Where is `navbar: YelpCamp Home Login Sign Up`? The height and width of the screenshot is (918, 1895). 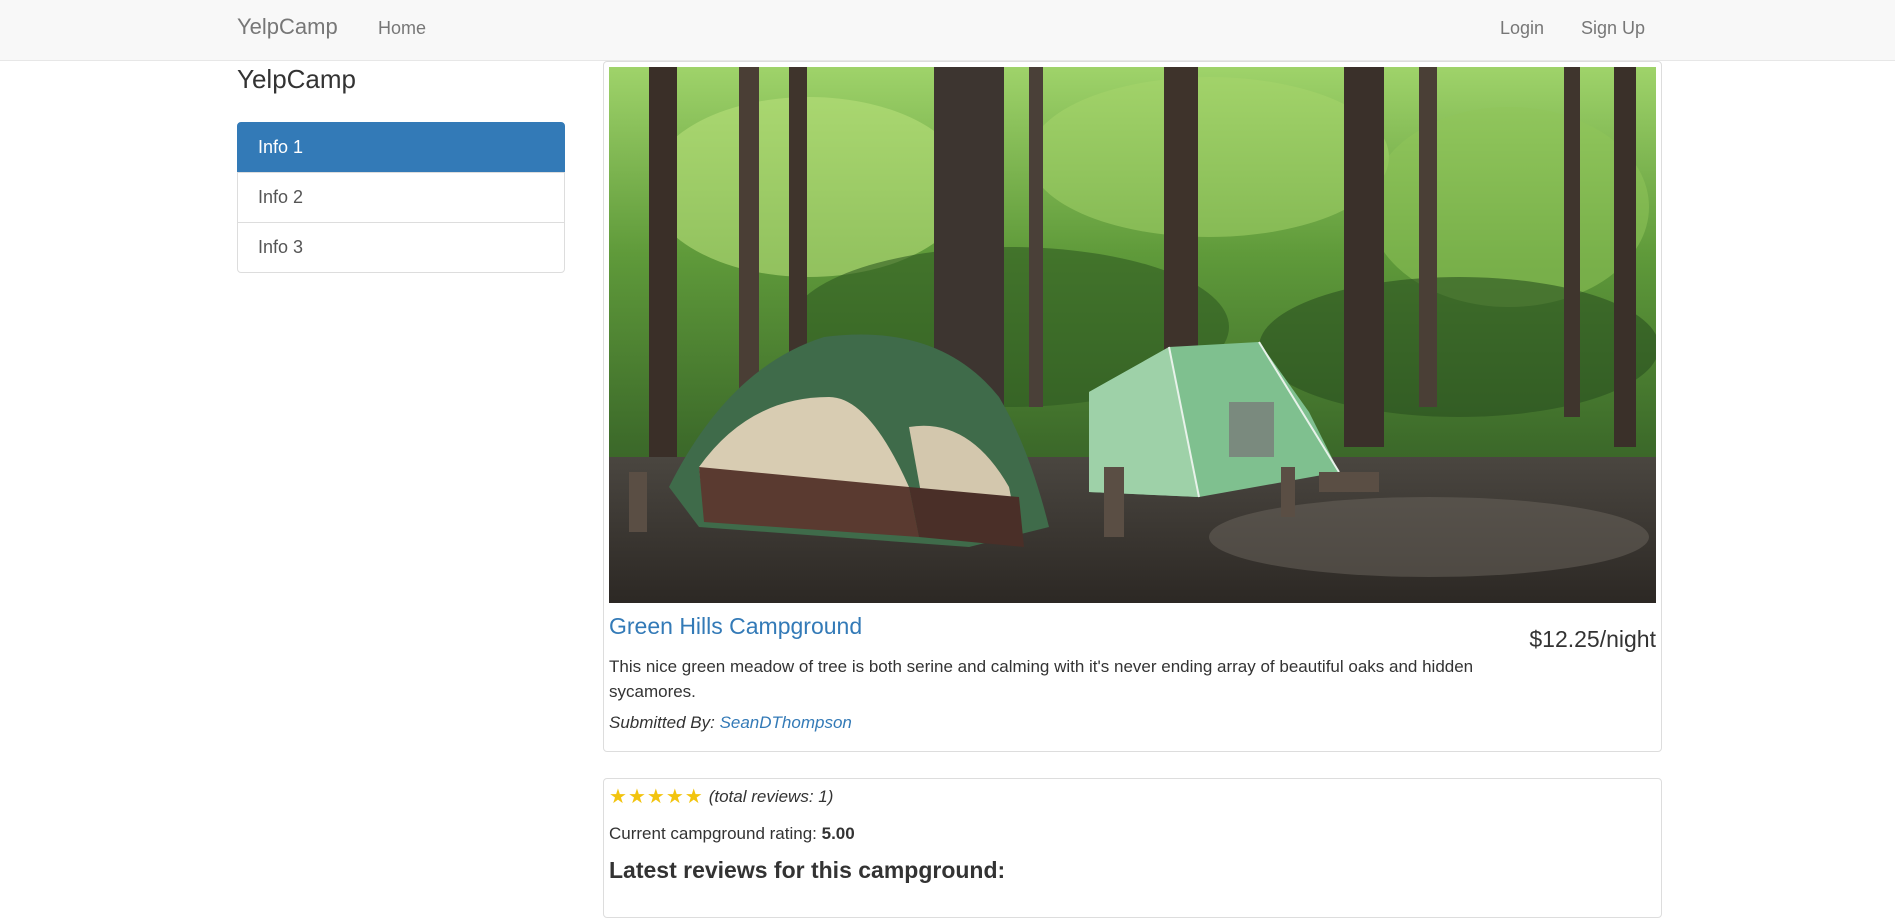 navbar: YelpCamp Home Login Sign Up is located at coordinates (947, 30).